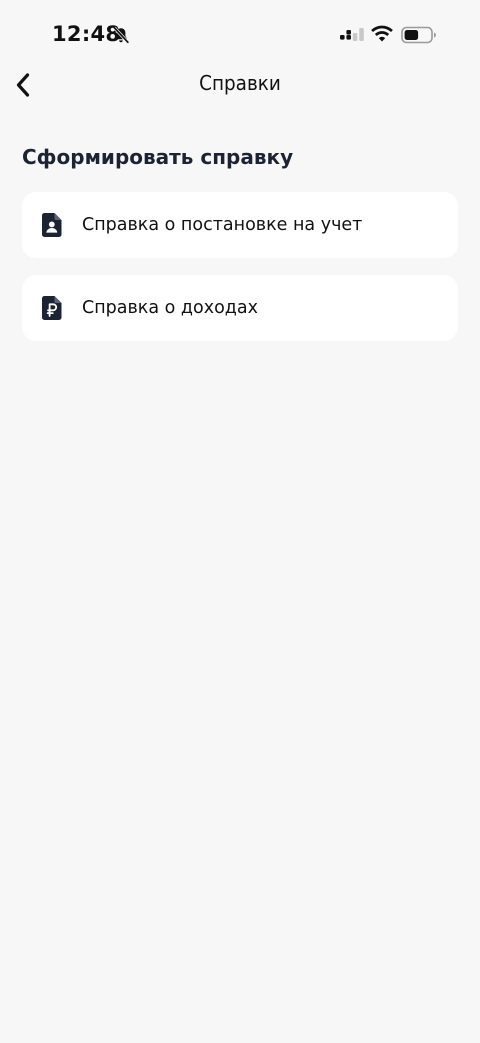 The image size is (480, 1043). I want to click on card-label: Справка о постановке на учет, so click(222, 225).